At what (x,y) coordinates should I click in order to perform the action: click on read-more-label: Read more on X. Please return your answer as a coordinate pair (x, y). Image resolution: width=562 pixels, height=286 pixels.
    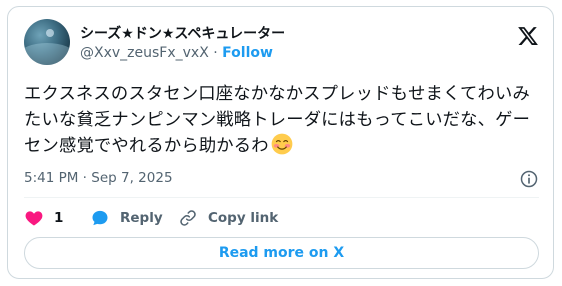
    Looking at the image, I should click on (281, 253).